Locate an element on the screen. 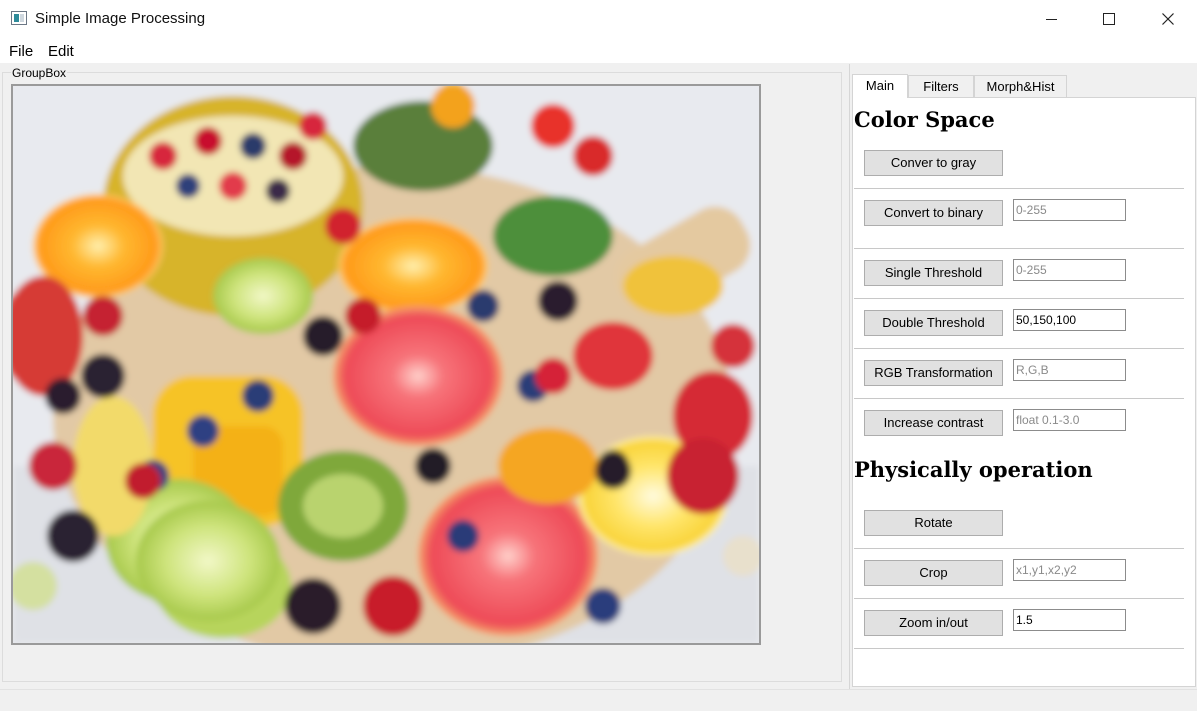 The width and height of the screenshot is (1197, 711). crop-button: Crop is located at coordinates (933, 573).